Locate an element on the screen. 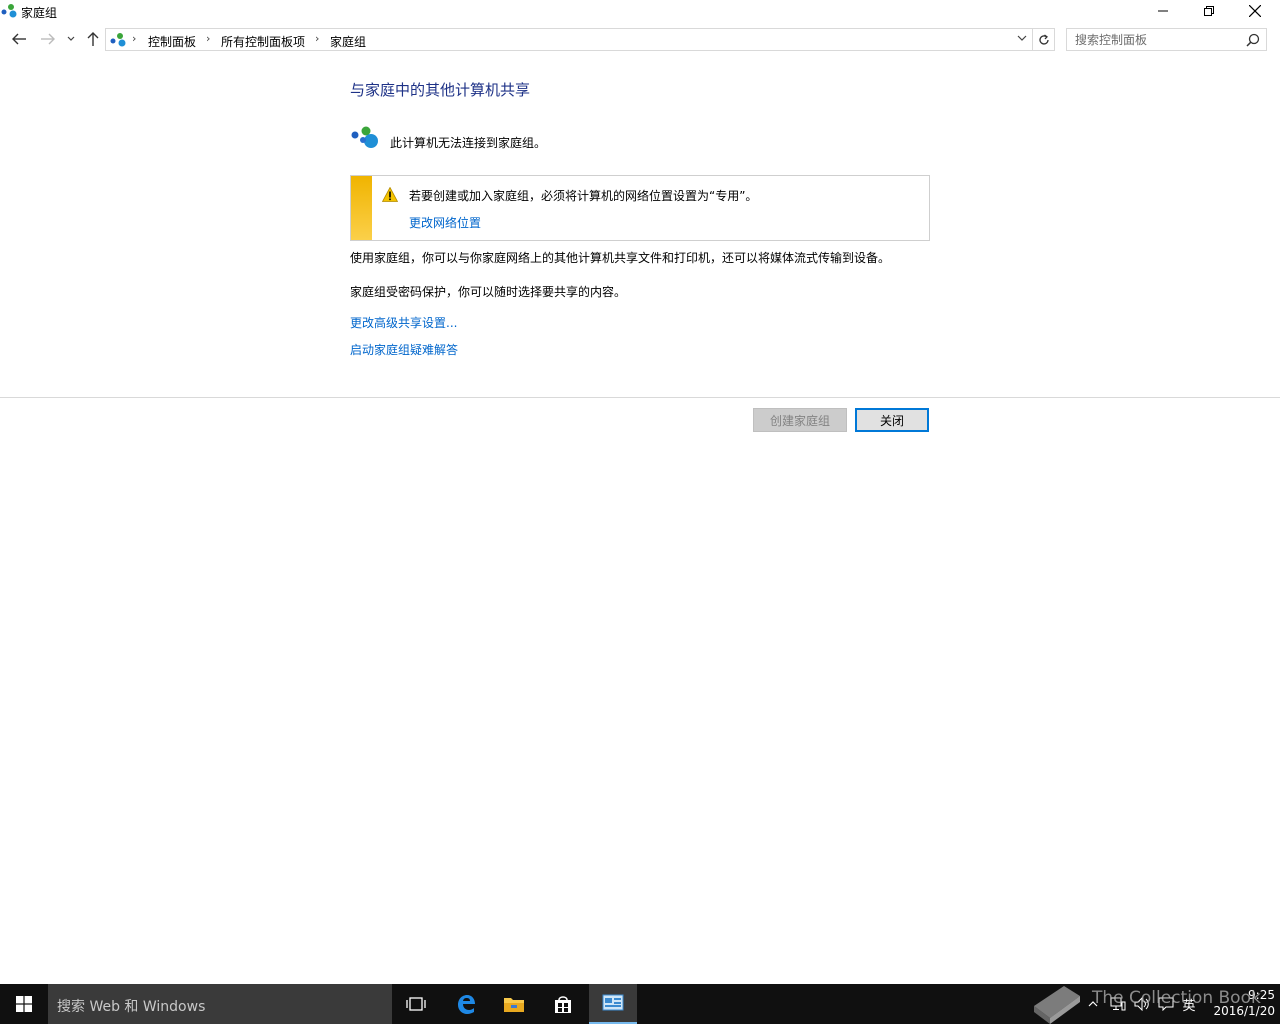 The image size is (1280, 1024). start-button is located at coordinates (24, 1004).